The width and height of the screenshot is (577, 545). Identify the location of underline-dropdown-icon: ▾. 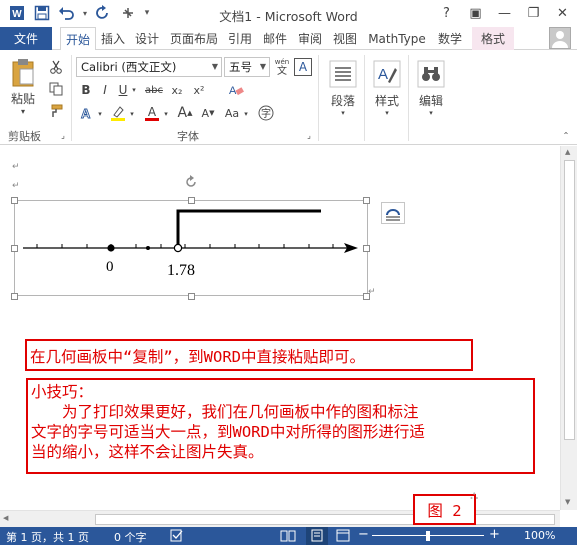
(134, 90).